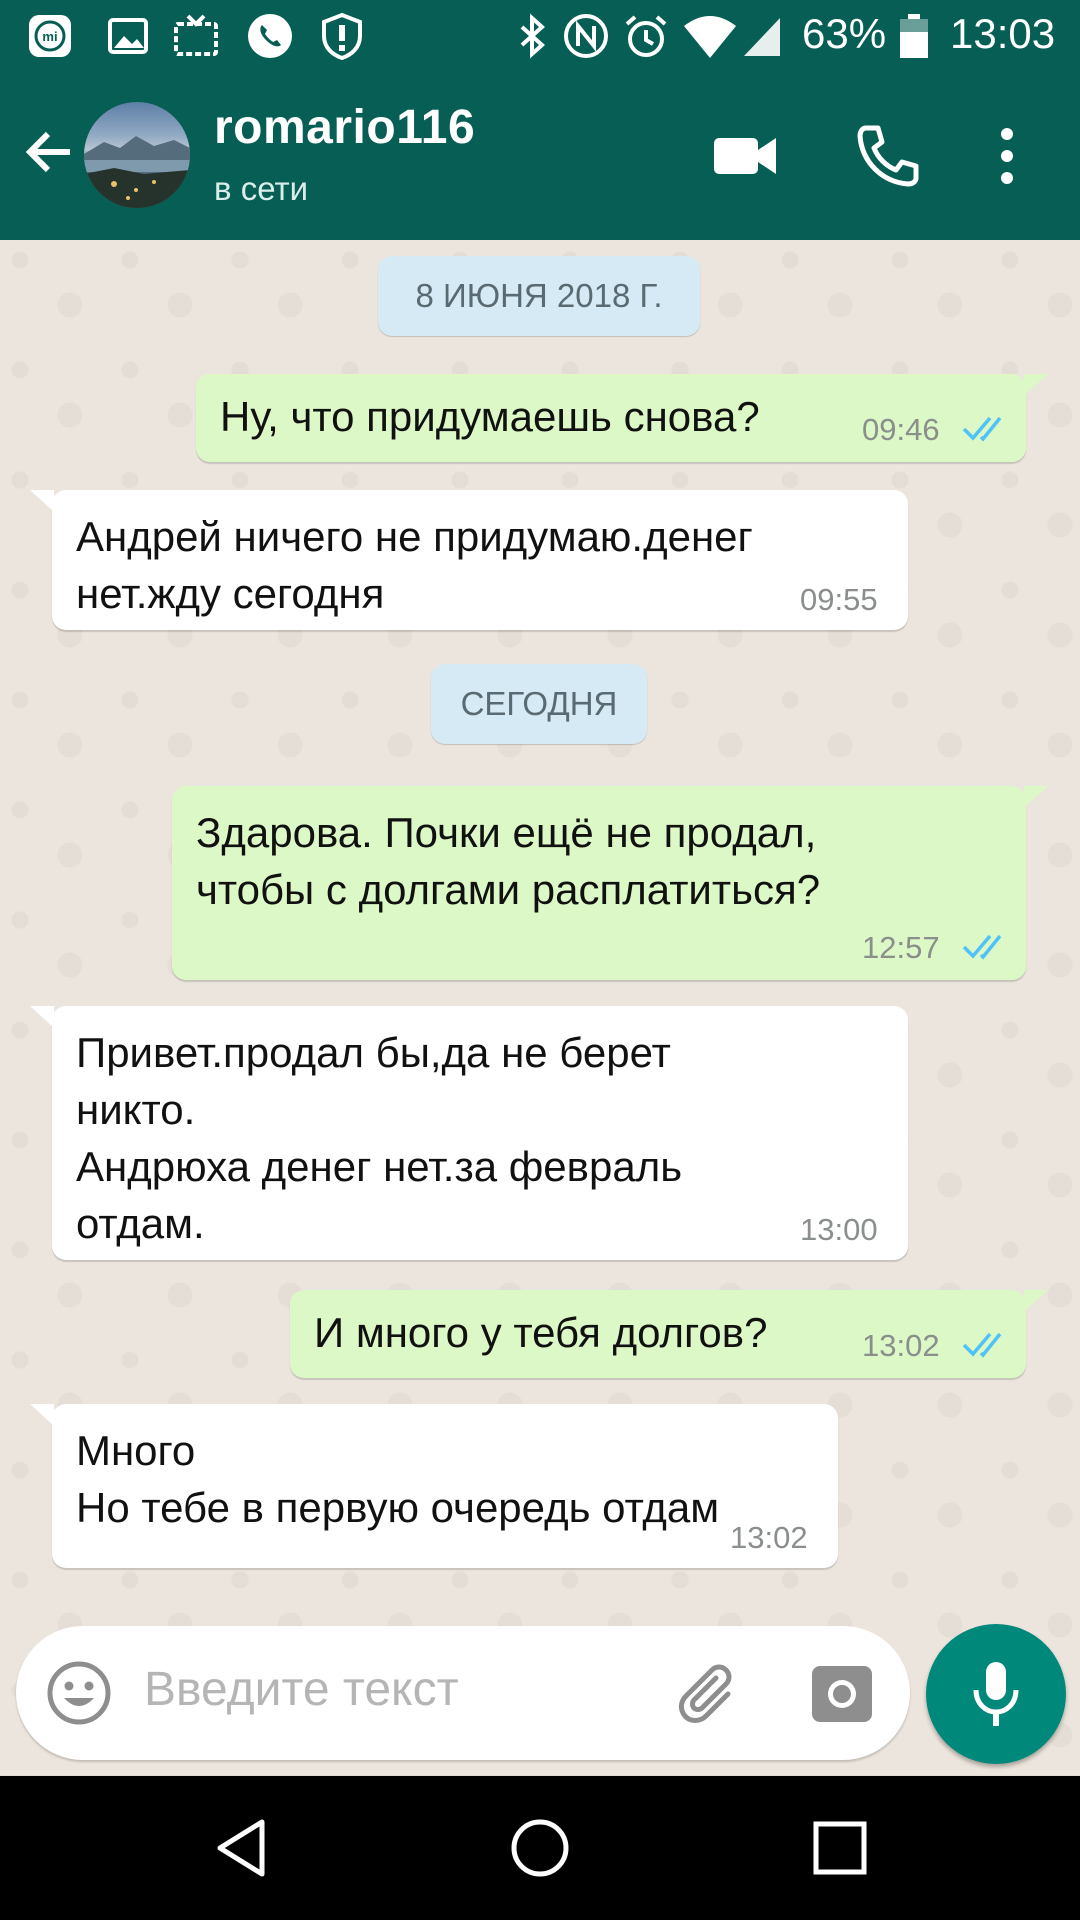 The image size is (1080, 1920). I want to click on status-bar: mi 63% 13:03, so click(540, 36).